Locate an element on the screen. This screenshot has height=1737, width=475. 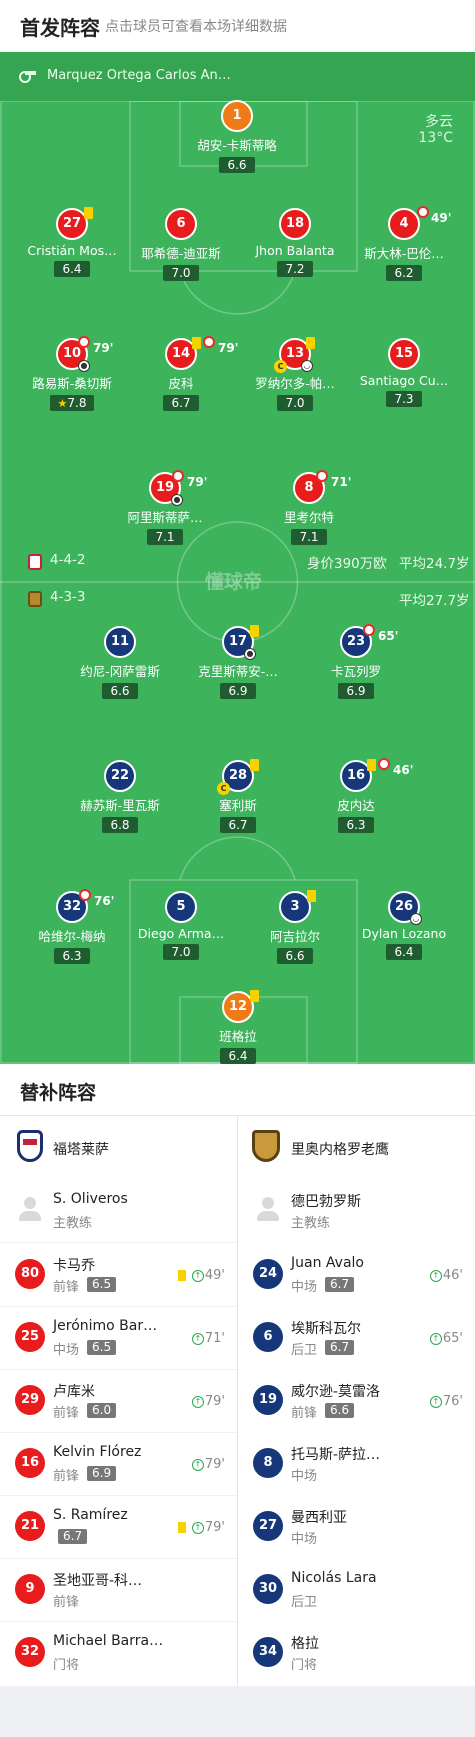
jersey-number: 25 is located at coordinates (30, 1337).